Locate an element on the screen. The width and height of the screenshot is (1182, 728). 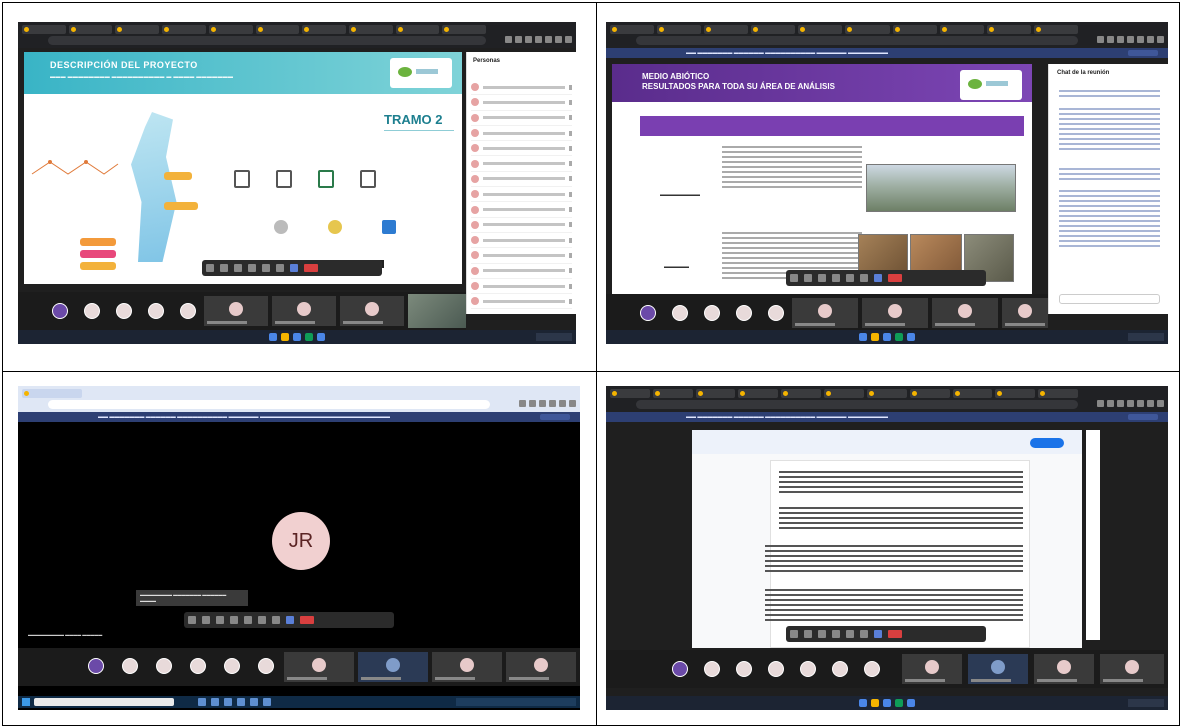
caption-icon is located at coordinates (192, 620).